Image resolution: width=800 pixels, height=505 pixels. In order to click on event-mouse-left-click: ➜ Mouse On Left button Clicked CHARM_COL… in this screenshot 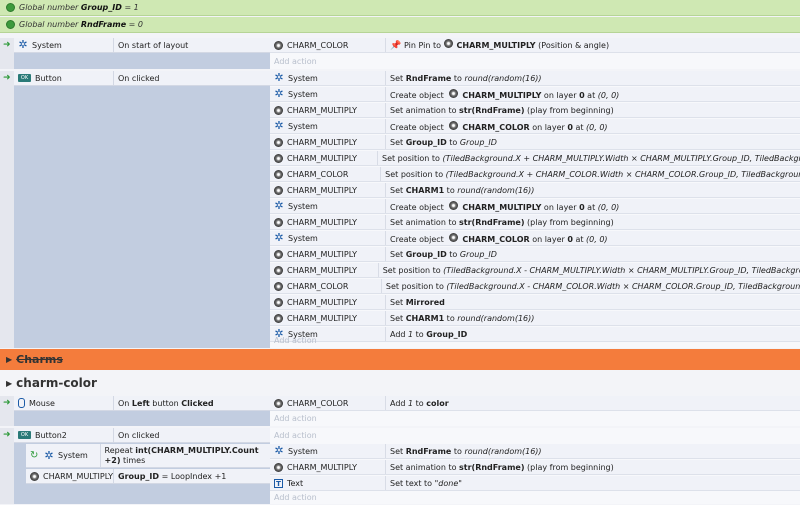, I will do `click(400, 411)`.